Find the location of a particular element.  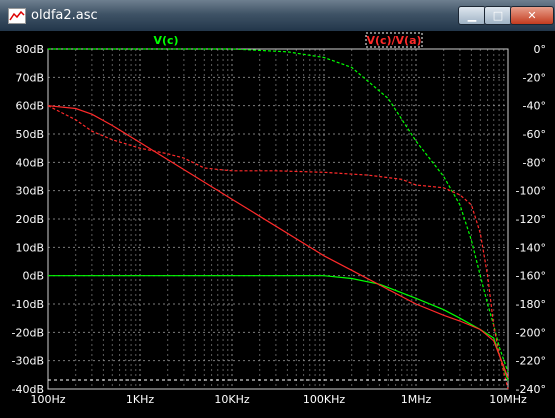

x-tick-label: 10KHz is located at coordinates (231, 399).